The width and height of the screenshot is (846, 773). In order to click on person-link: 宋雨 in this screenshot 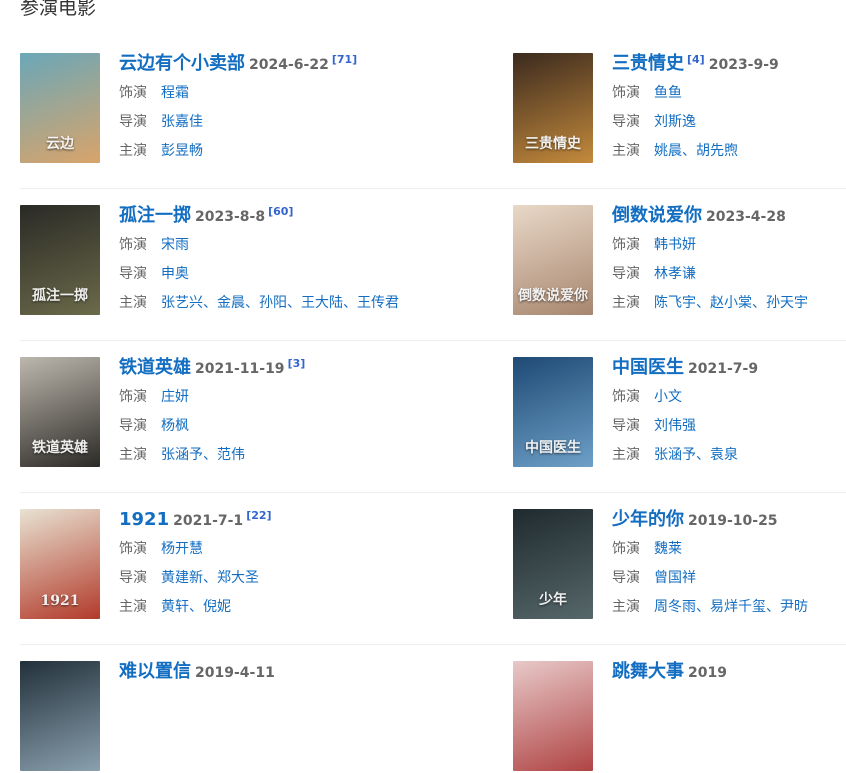, I will do `click(175, 245)`.